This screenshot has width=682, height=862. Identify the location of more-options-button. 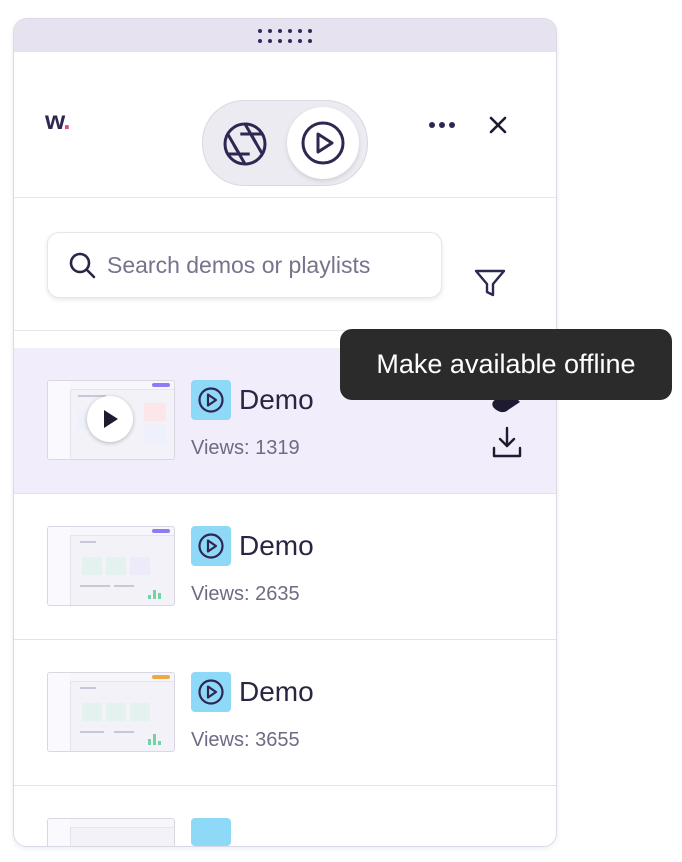
(442, 125).